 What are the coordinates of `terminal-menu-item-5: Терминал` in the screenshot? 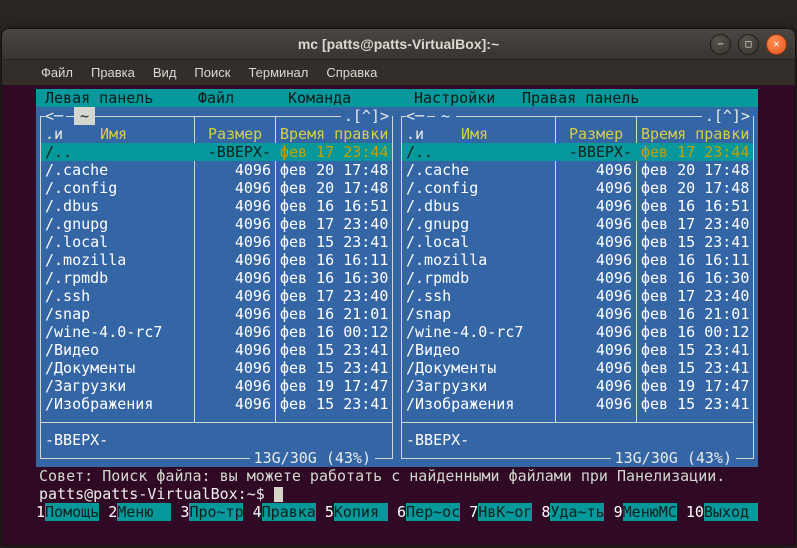 It's located at (278, 72).